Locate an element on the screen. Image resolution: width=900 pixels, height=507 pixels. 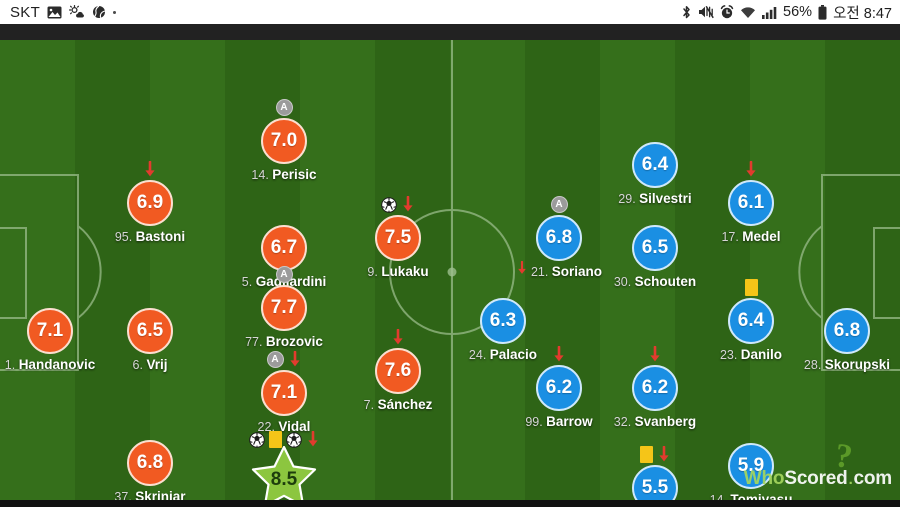
player-name-row: 37. Skriniar is located at coordinates (150, 493).